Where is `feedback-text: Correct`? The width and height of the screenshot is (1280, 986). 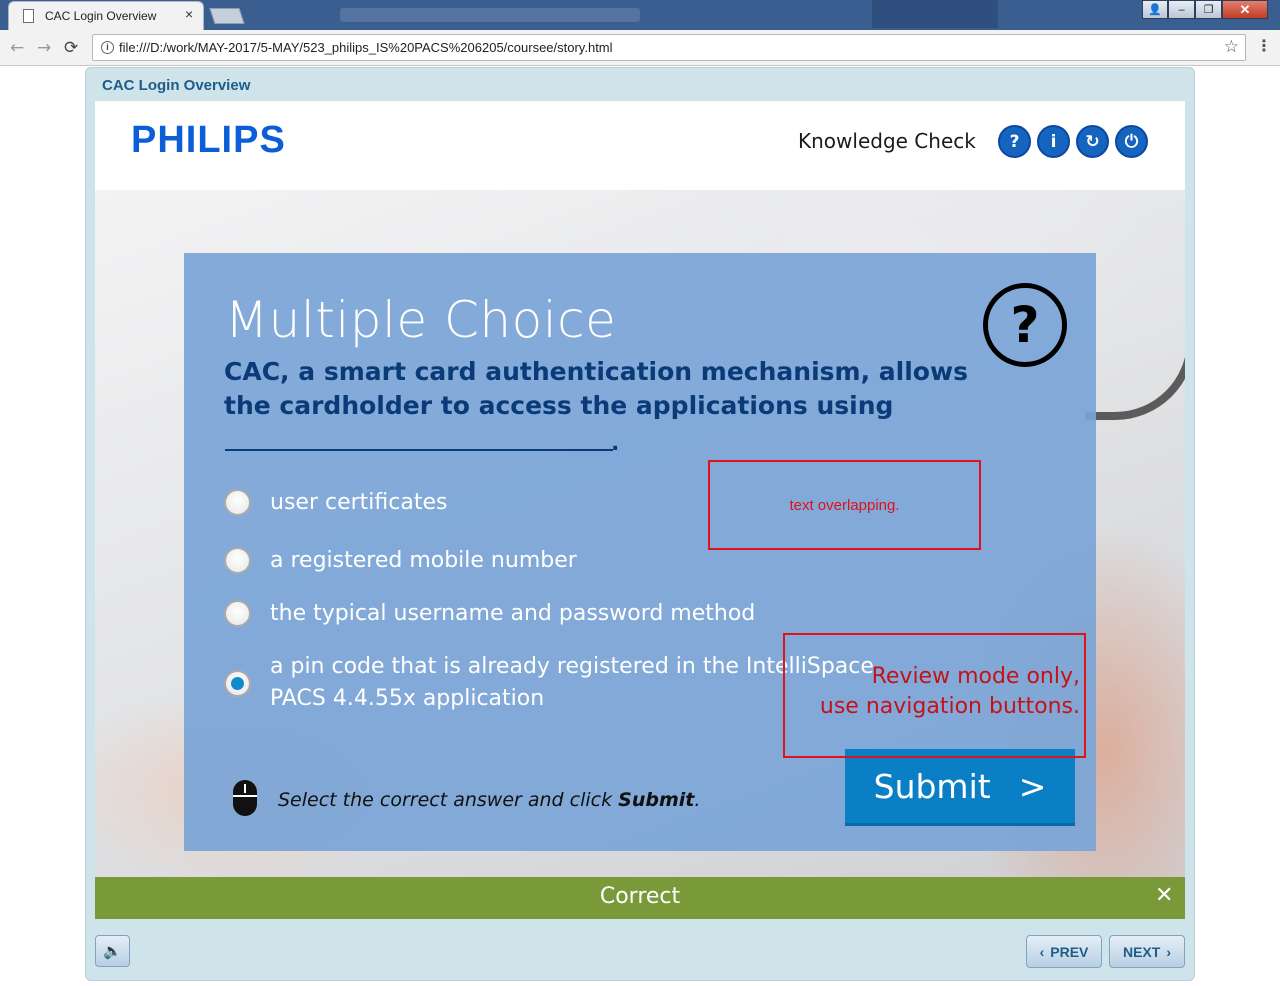 feedback-text: Correct is located at coordinates (640, 896).